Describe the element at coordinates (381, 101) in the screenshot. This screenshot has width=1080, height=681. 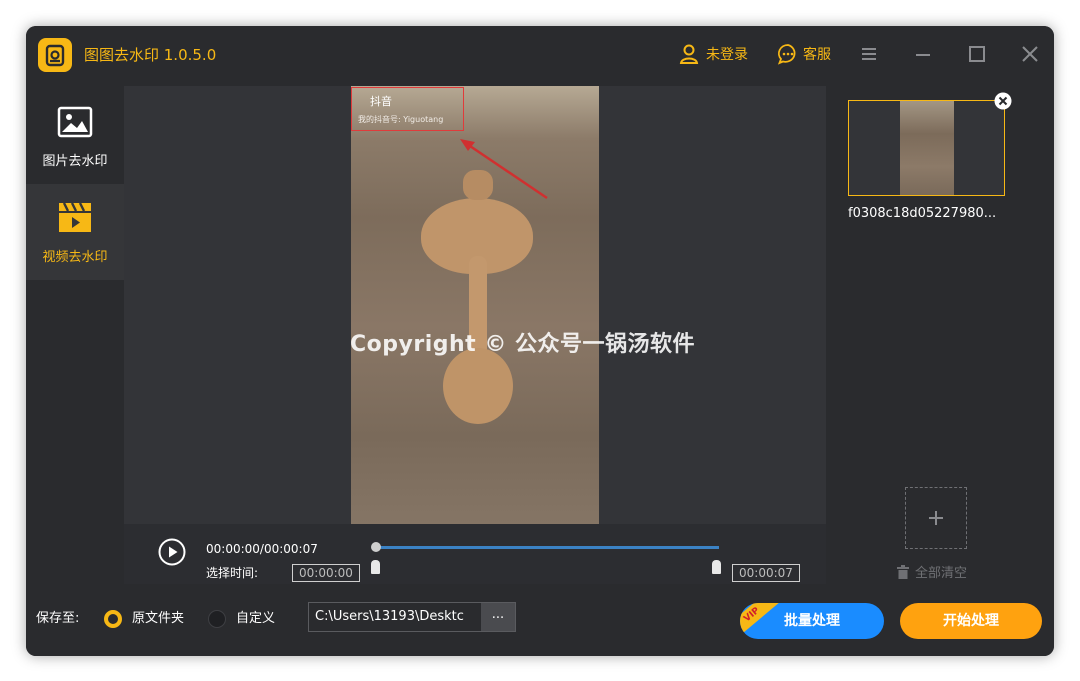
I see `watermark-logo-text: 抖音` at that location.